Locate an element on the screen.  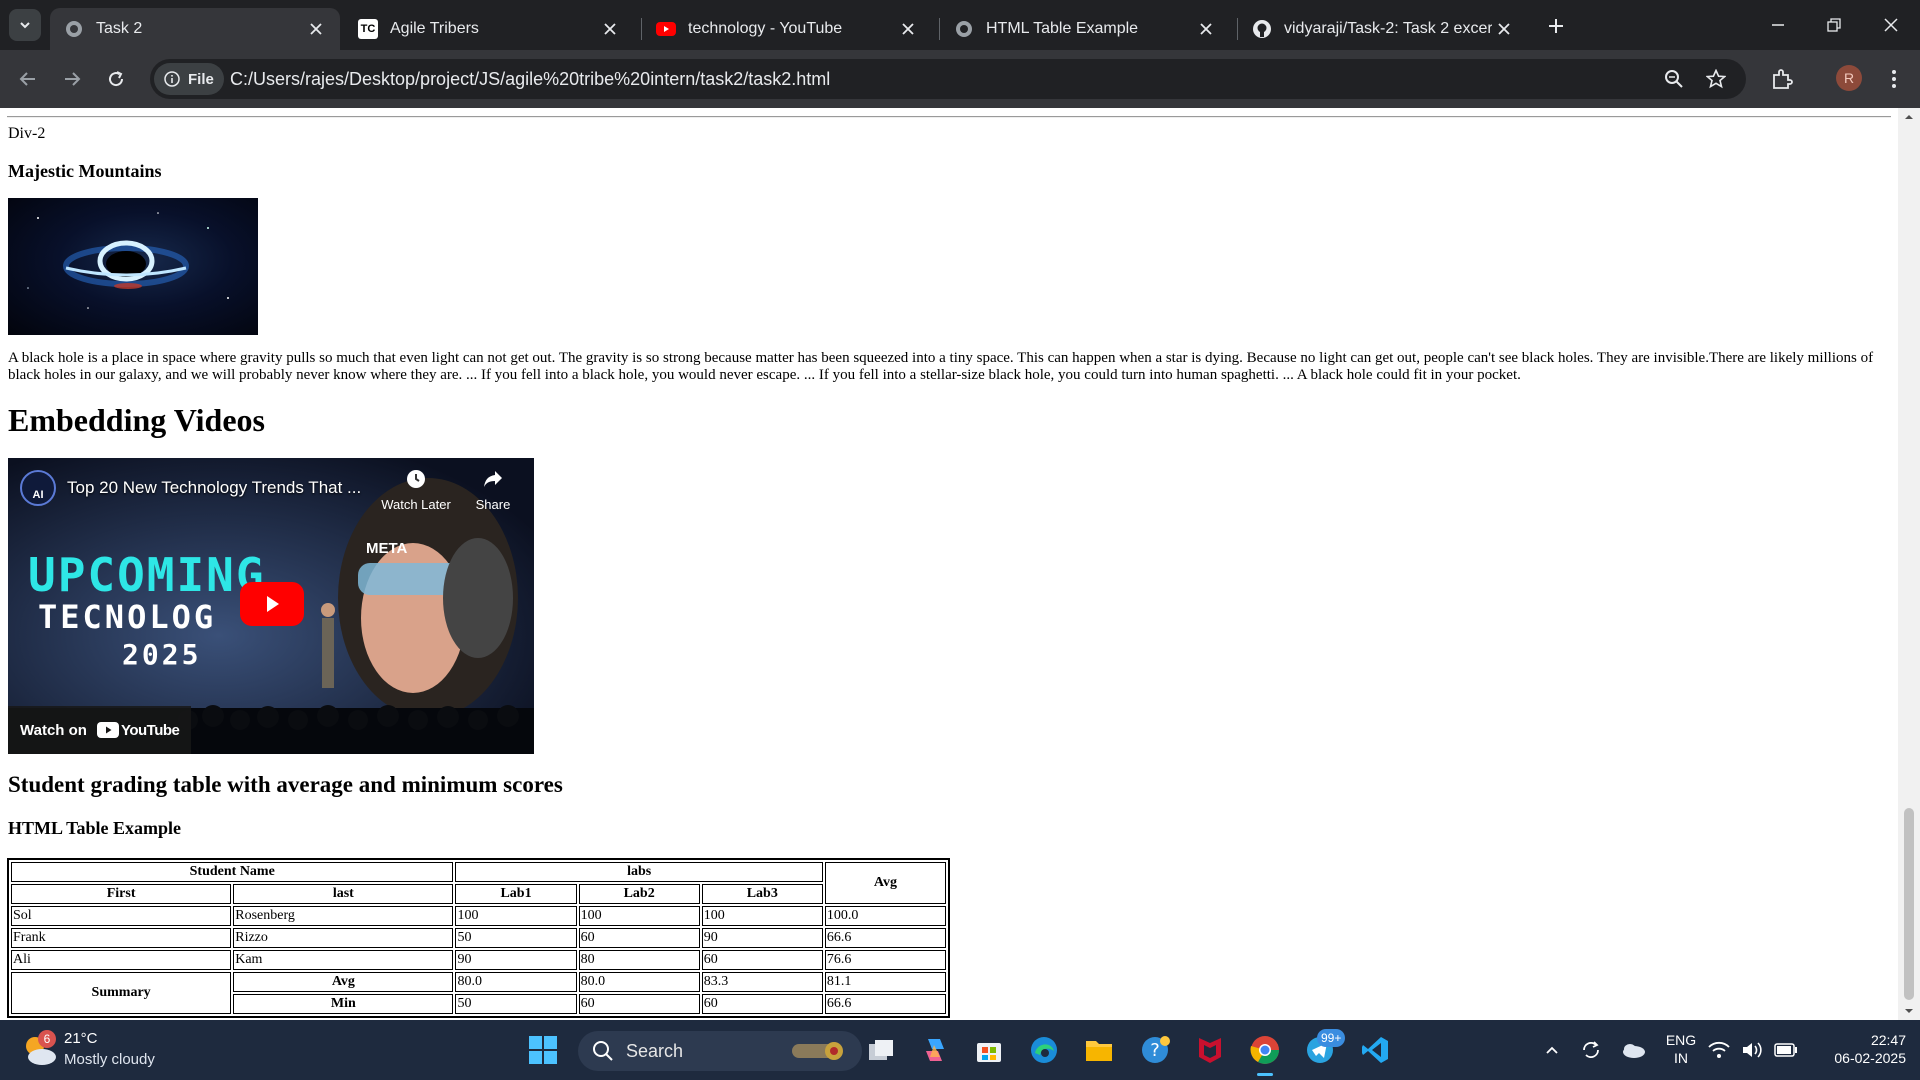
extensions-button is located at coordinates (1782, 79).